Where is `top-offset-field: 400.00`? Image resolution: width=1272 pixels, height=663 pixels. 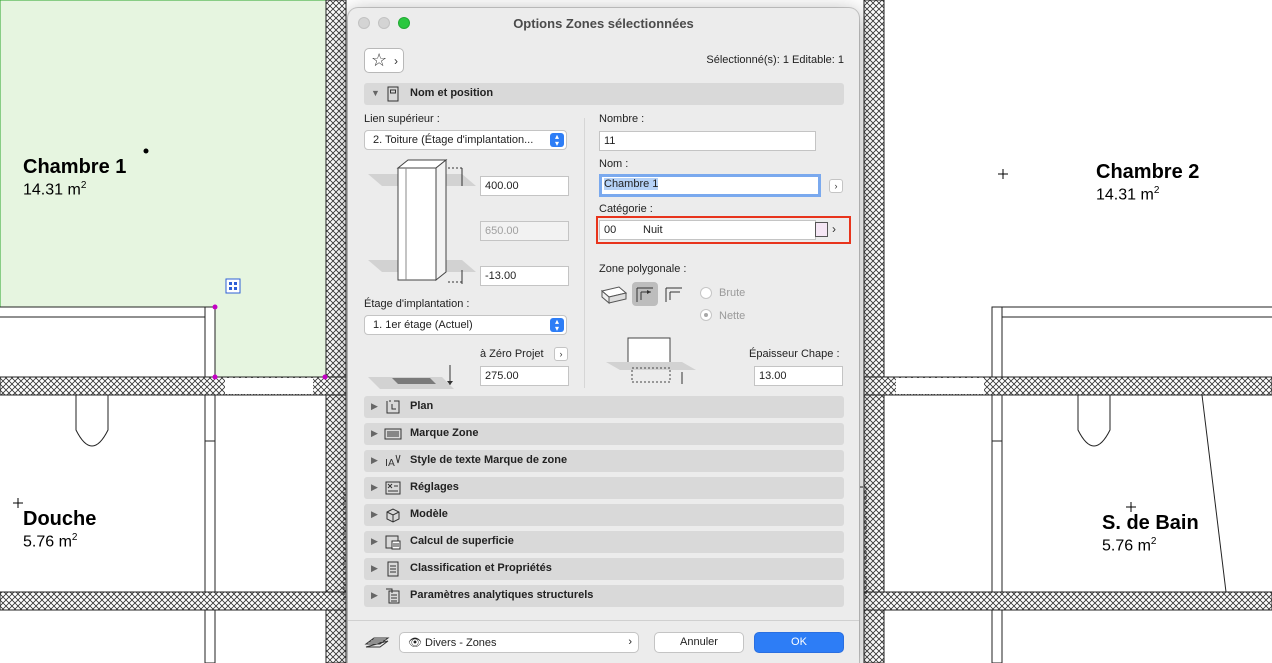
top-offset-field: 400.00 is located at coordinates (524, 186).